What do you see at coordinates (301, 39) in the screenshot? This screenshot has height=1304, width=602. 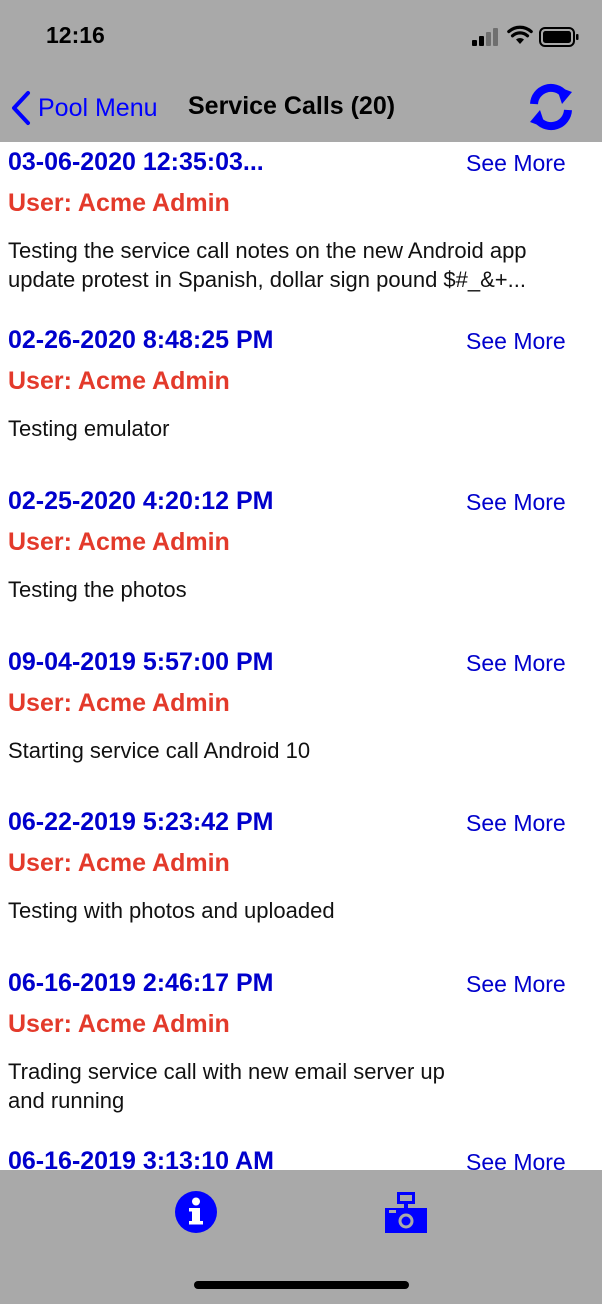 I see `status-bar: 12:16` at bounding box center [301, 39].